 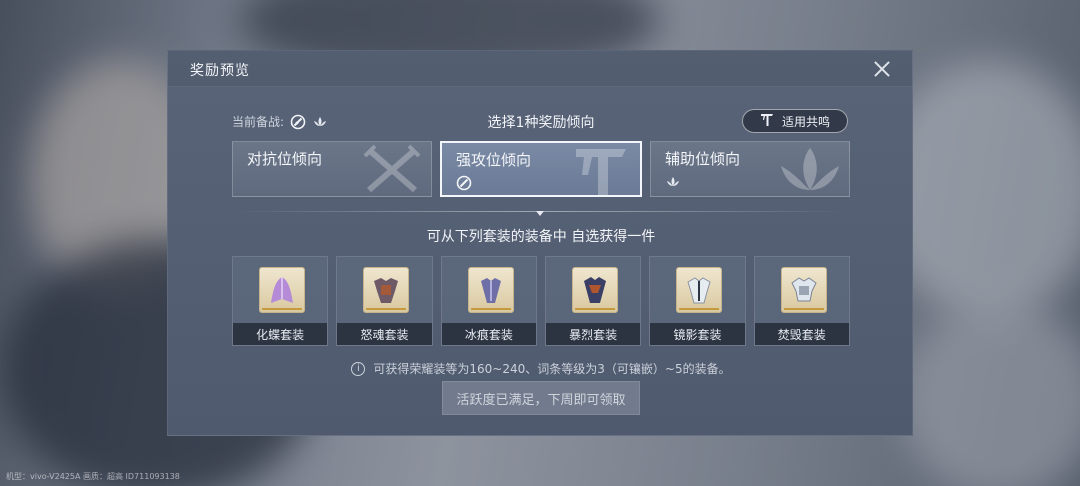 I want to click on info-text: 可获得荣耀装等为160~240、词条等级为3（可镶嵌）~5的装备。, so click(x=552, y=369).